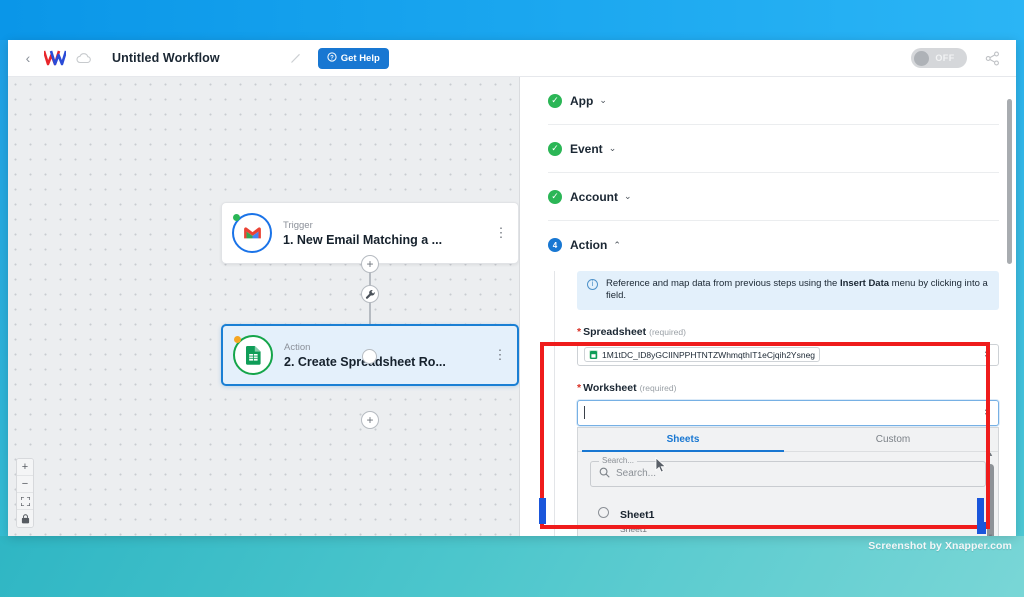 This screenshot has height=597, width=1024. I want to click on action-icon-wrap, so click(253, 355).